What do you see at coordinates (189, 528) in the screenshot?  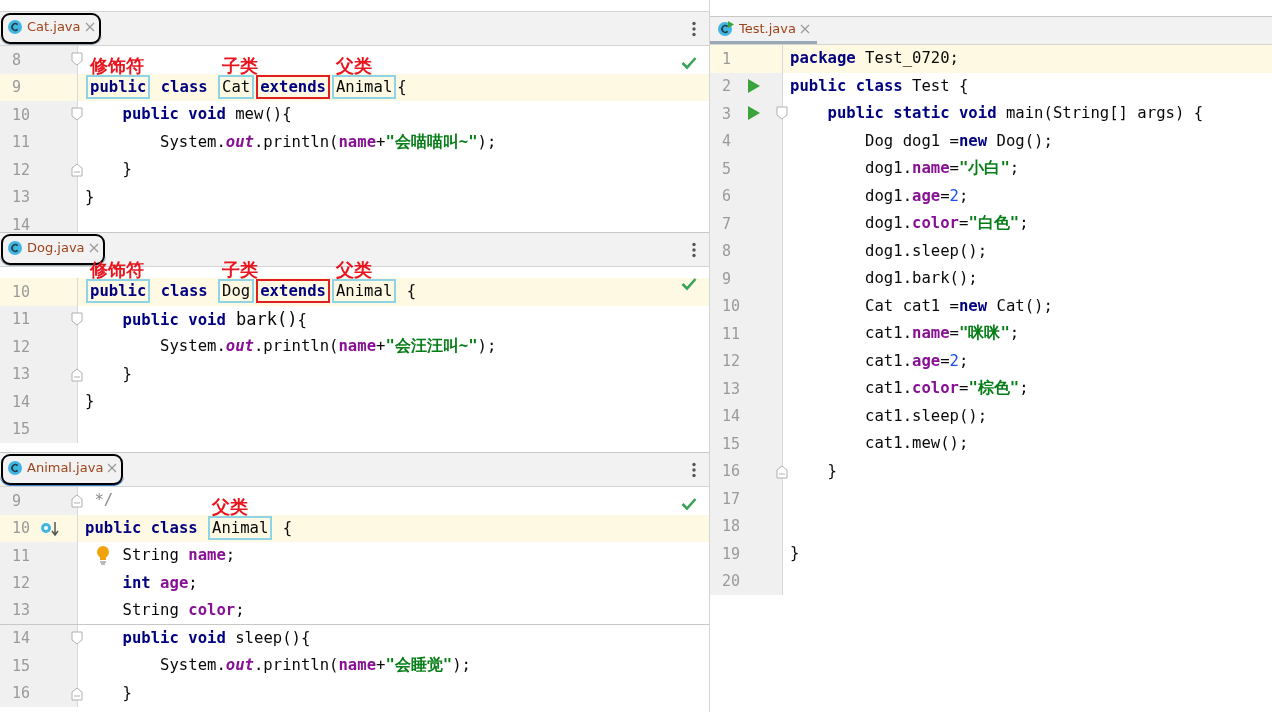 I see `code-line: public class Animal {` at bounding box center [189, 528].